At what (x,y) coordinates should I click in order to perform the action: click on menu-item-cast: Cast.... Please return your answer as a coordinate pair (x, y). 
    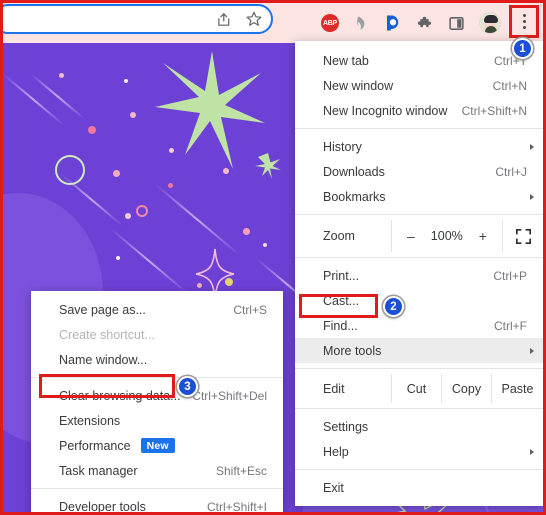
    Looking at the image, I should click on (419, 300).